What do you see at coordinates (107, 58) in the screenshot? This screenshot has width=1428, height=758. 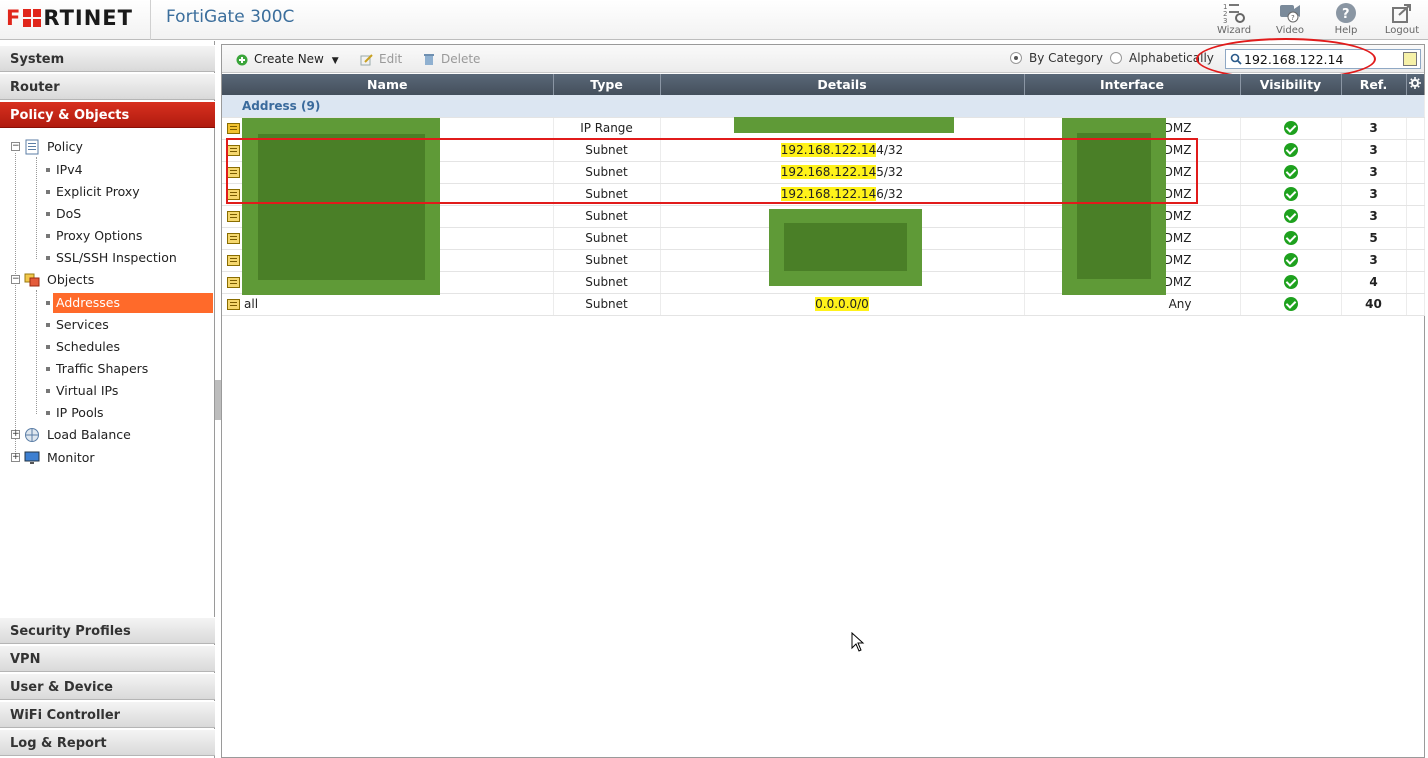 I see `nav-system: System` at bounding box center [107, 58].